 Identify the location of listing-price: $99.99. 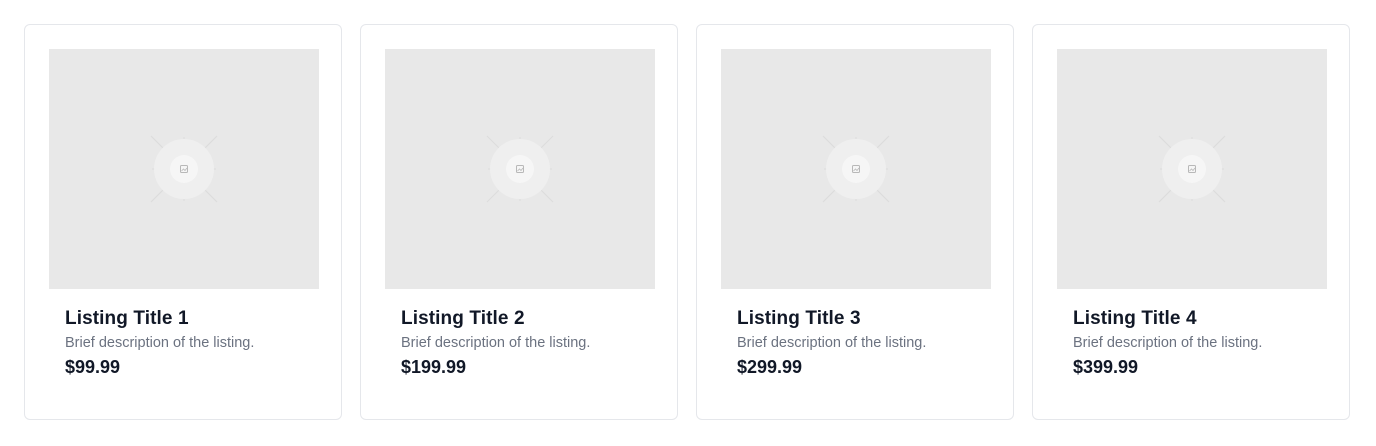
(93, 367).